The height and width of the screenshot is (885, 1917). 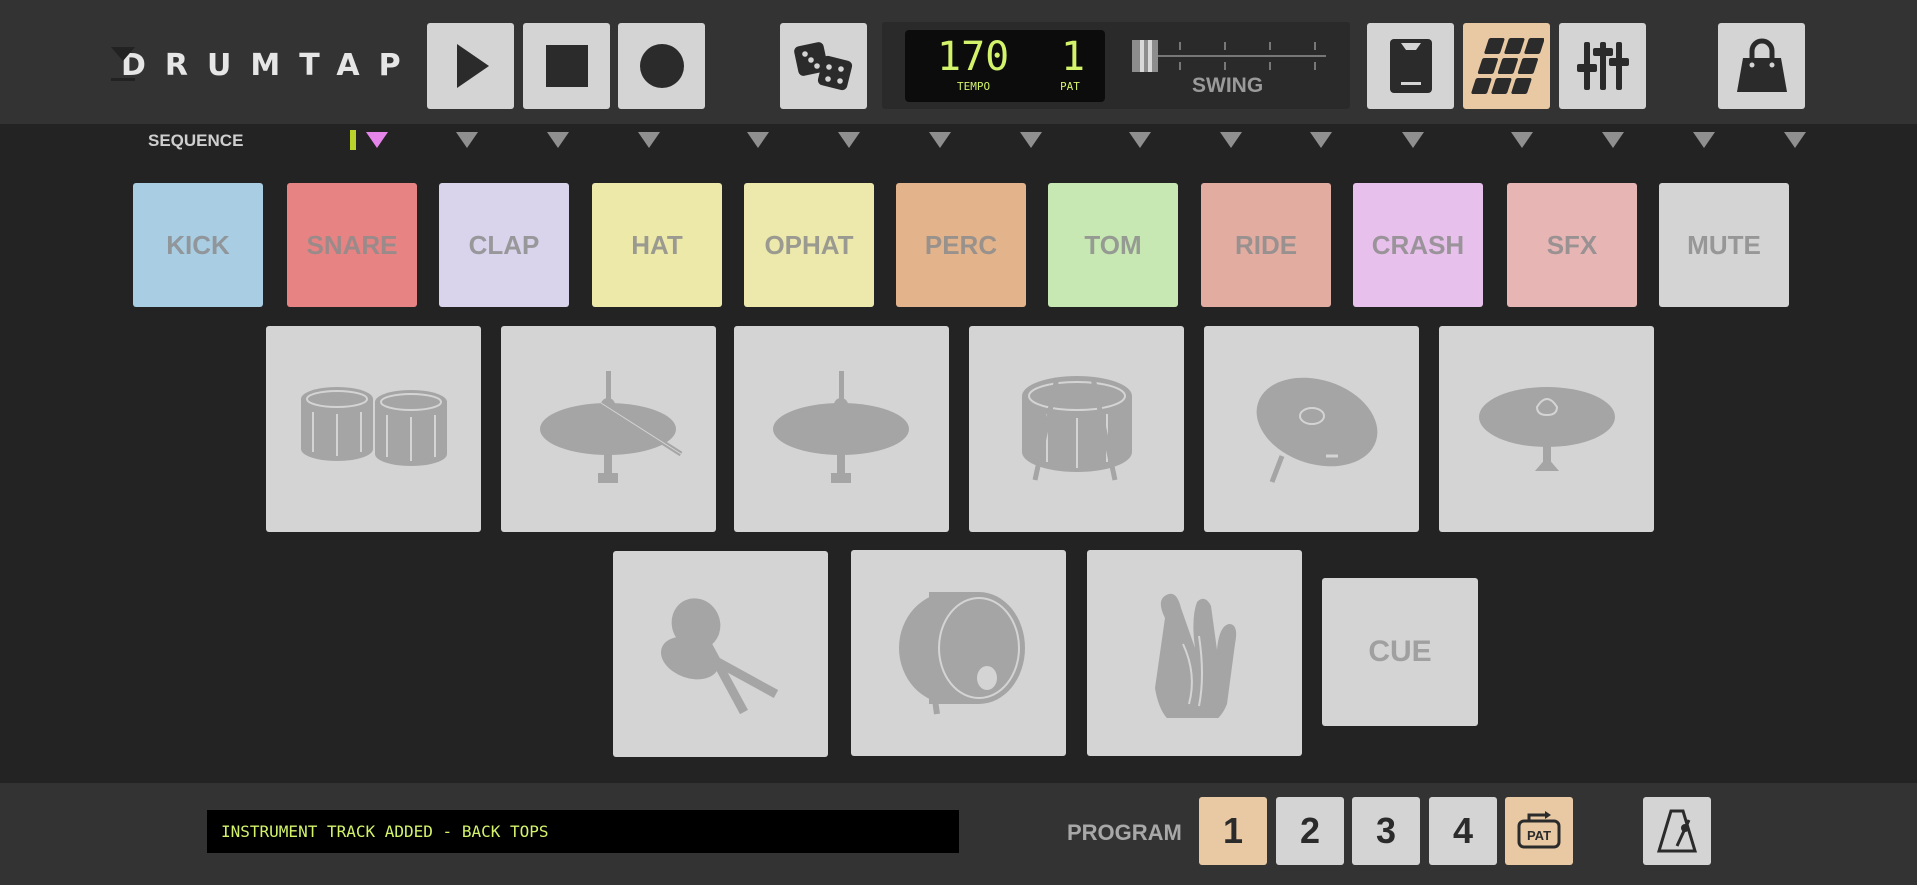 I want to click on instrument-pad-tom: TOM, so click(x=1113, y=245).